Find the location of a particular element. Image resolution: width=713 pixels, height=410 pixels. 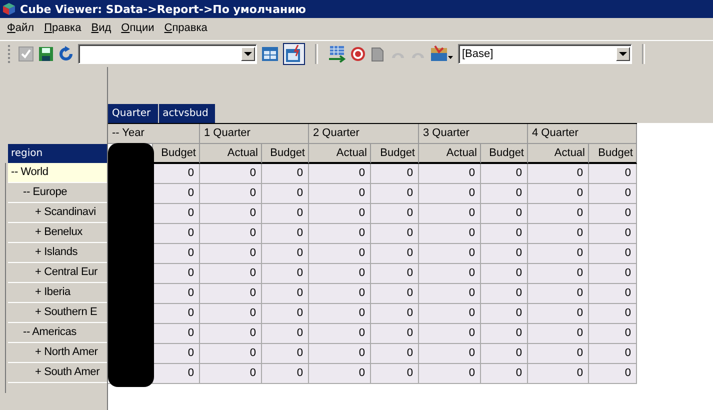

menu-item: Справка is located at coordinates (185, 28).